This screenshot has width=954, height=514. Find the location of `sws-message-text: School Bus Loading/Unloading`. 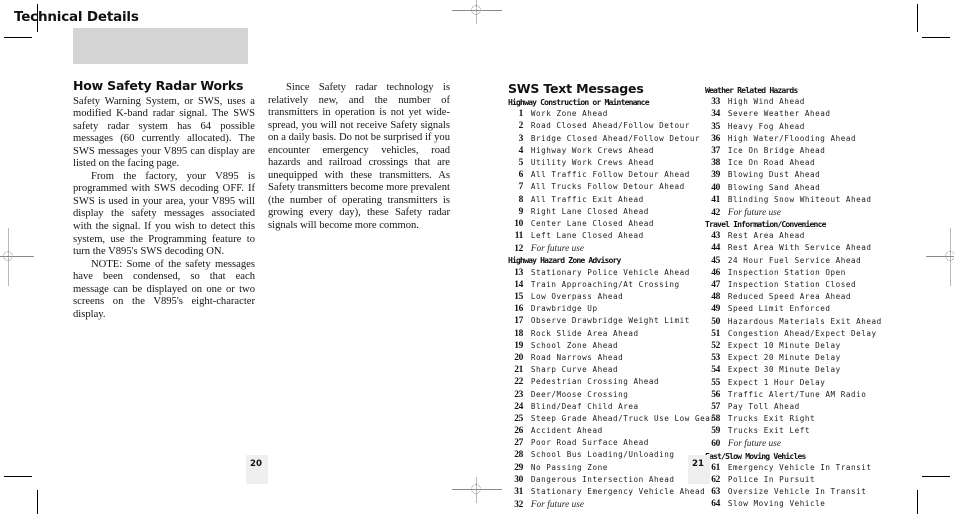

sws-message-text: School Bus Loading/Unloading is located at coordinates (602, 455).